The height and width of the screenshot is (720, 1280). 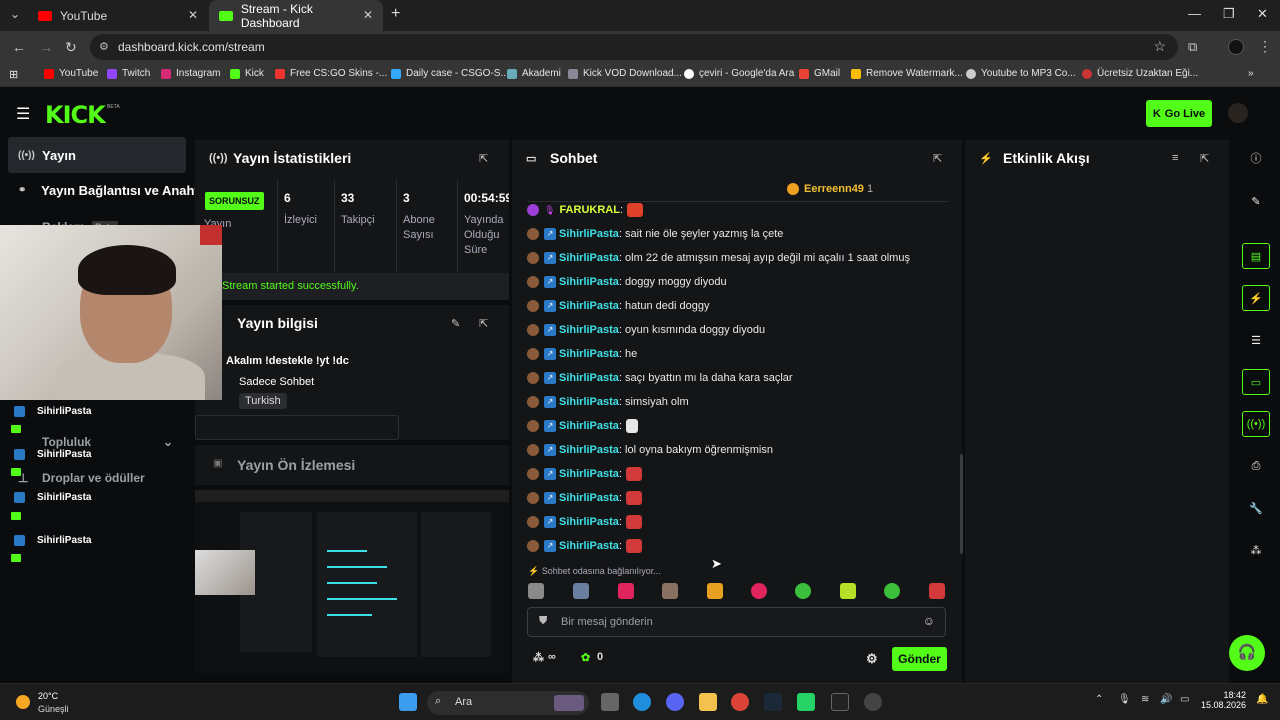 I want to click on pinned-sub-user: Eerreenn49, so click(x=834, y=189).